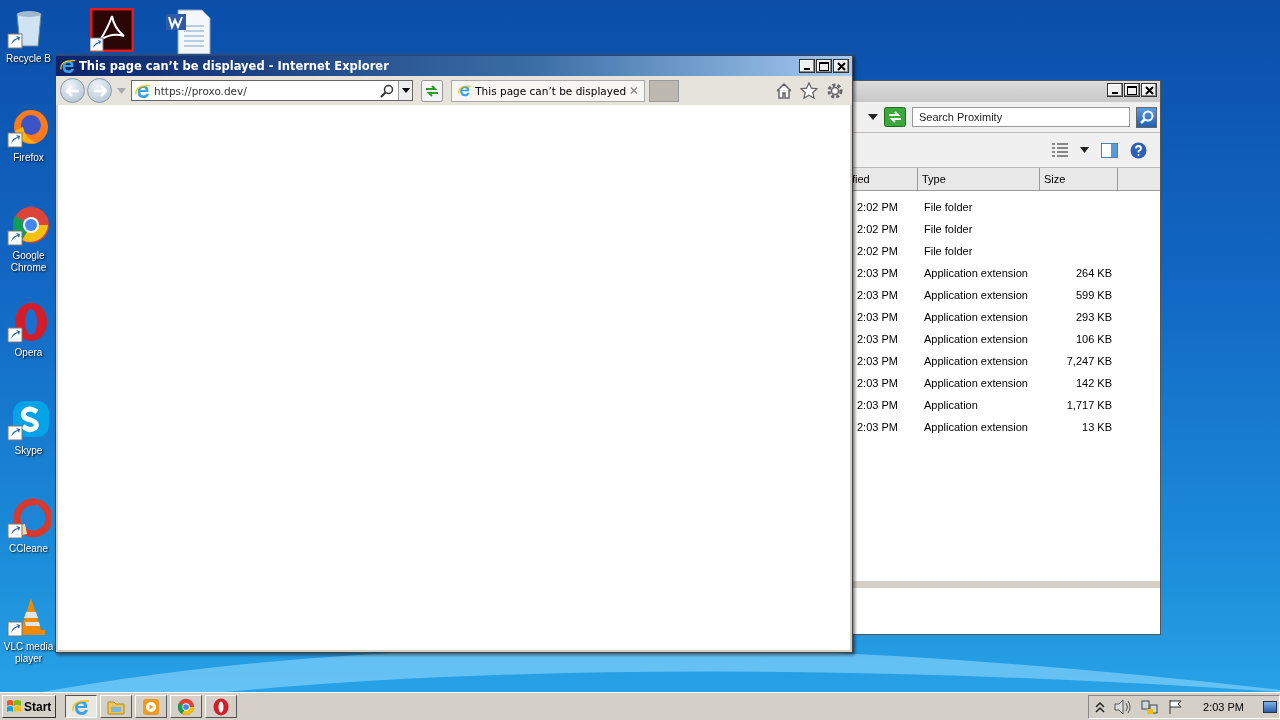  Describe the element at coordinates (1270, 706) in the screenshot. I see `show-desktop-button` at that location.